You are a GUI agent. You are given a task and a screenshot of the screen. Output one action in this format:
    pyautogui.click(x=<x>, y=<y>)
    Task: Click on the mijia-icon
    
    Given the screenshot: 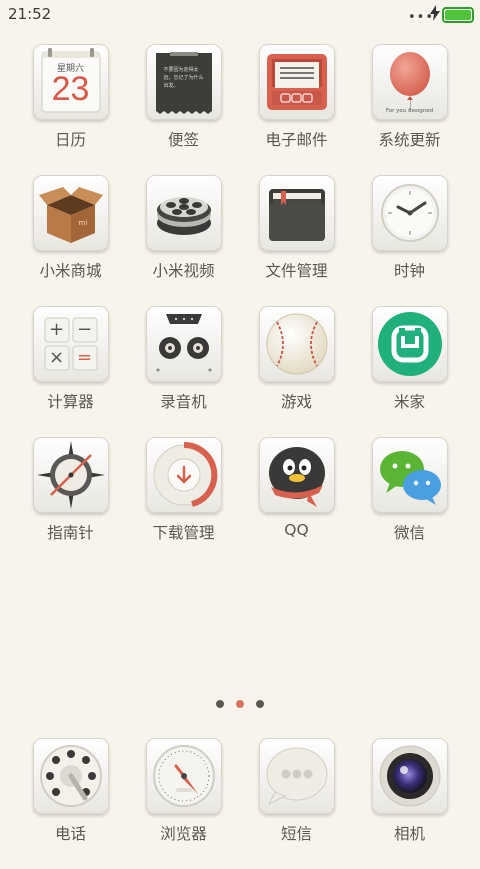 What is the action you would take?
    pyautogui.click(x=409, y=344)
    